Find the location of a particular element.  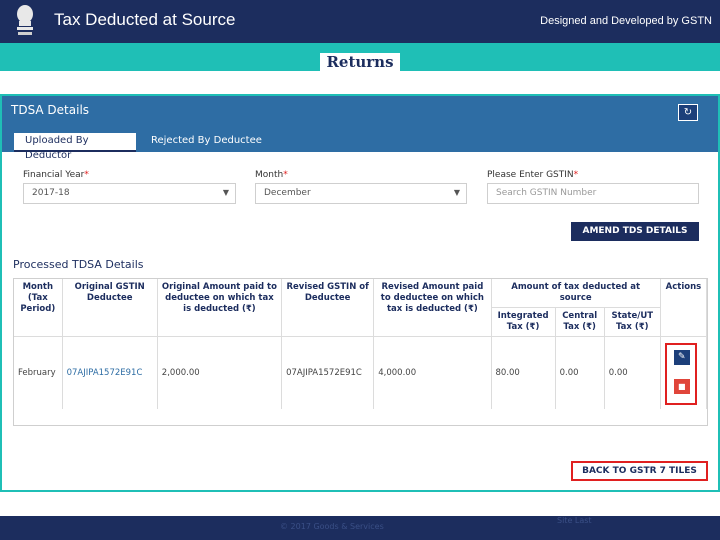

refresh-button: ↻ is located at coordinates (688, 112).